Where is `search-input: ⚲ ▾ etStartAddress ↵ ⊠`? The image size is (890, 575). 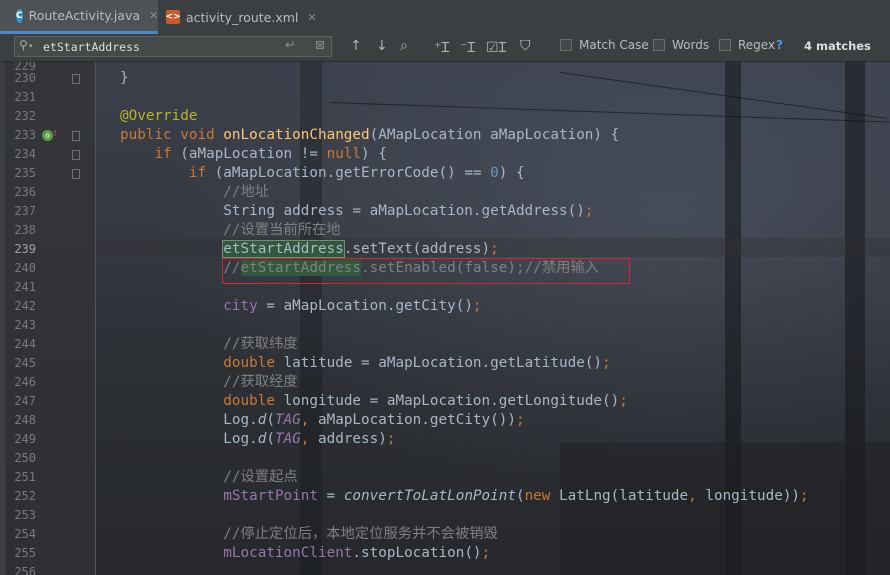
search-input: ⚲ ▾ etStartAddress ↵ ⊠ is located at coordinates (173, 46).